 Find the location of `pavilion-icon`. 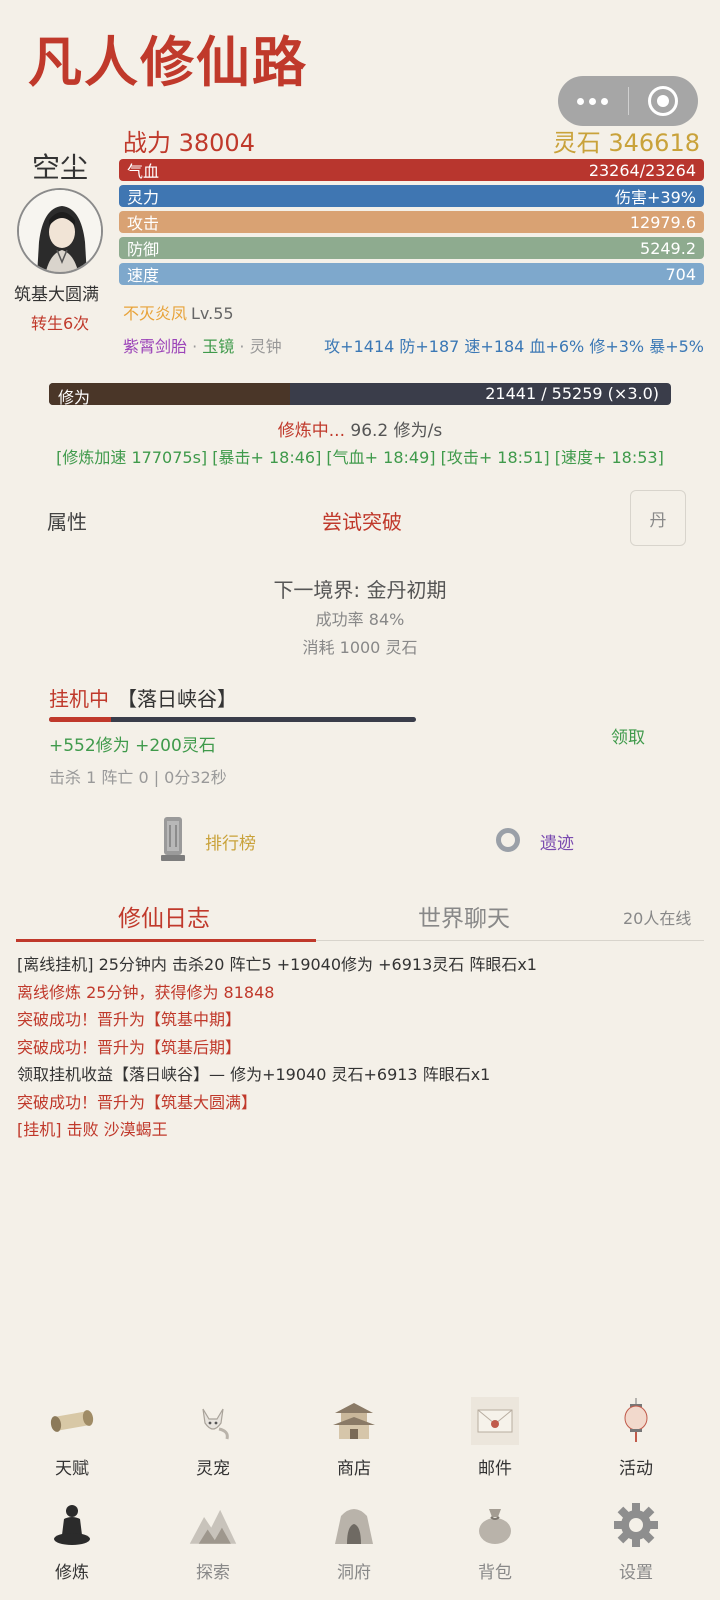

pavilion-icon is located at coordinates (354, 1421).